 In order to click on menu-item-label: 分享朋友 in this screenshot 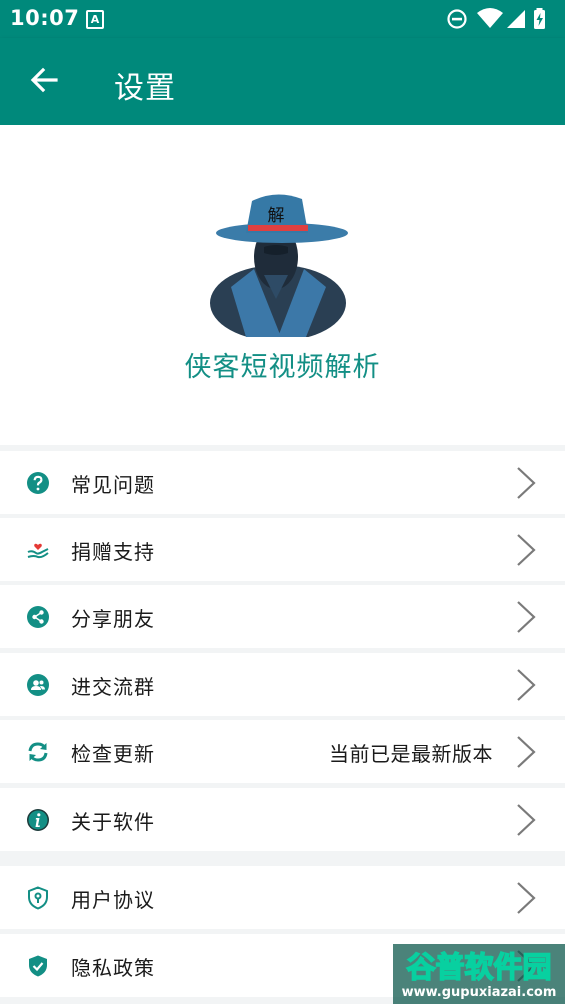, I will do `click(113, 619)`.